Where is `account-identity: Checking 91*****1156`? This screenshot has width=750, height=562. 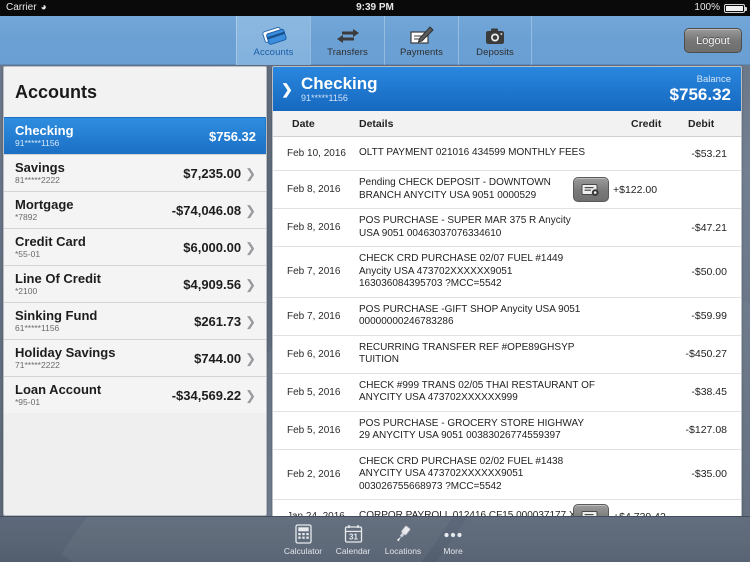
account-identity: Checking 91*****1156 is located at coordinates (44, 135).